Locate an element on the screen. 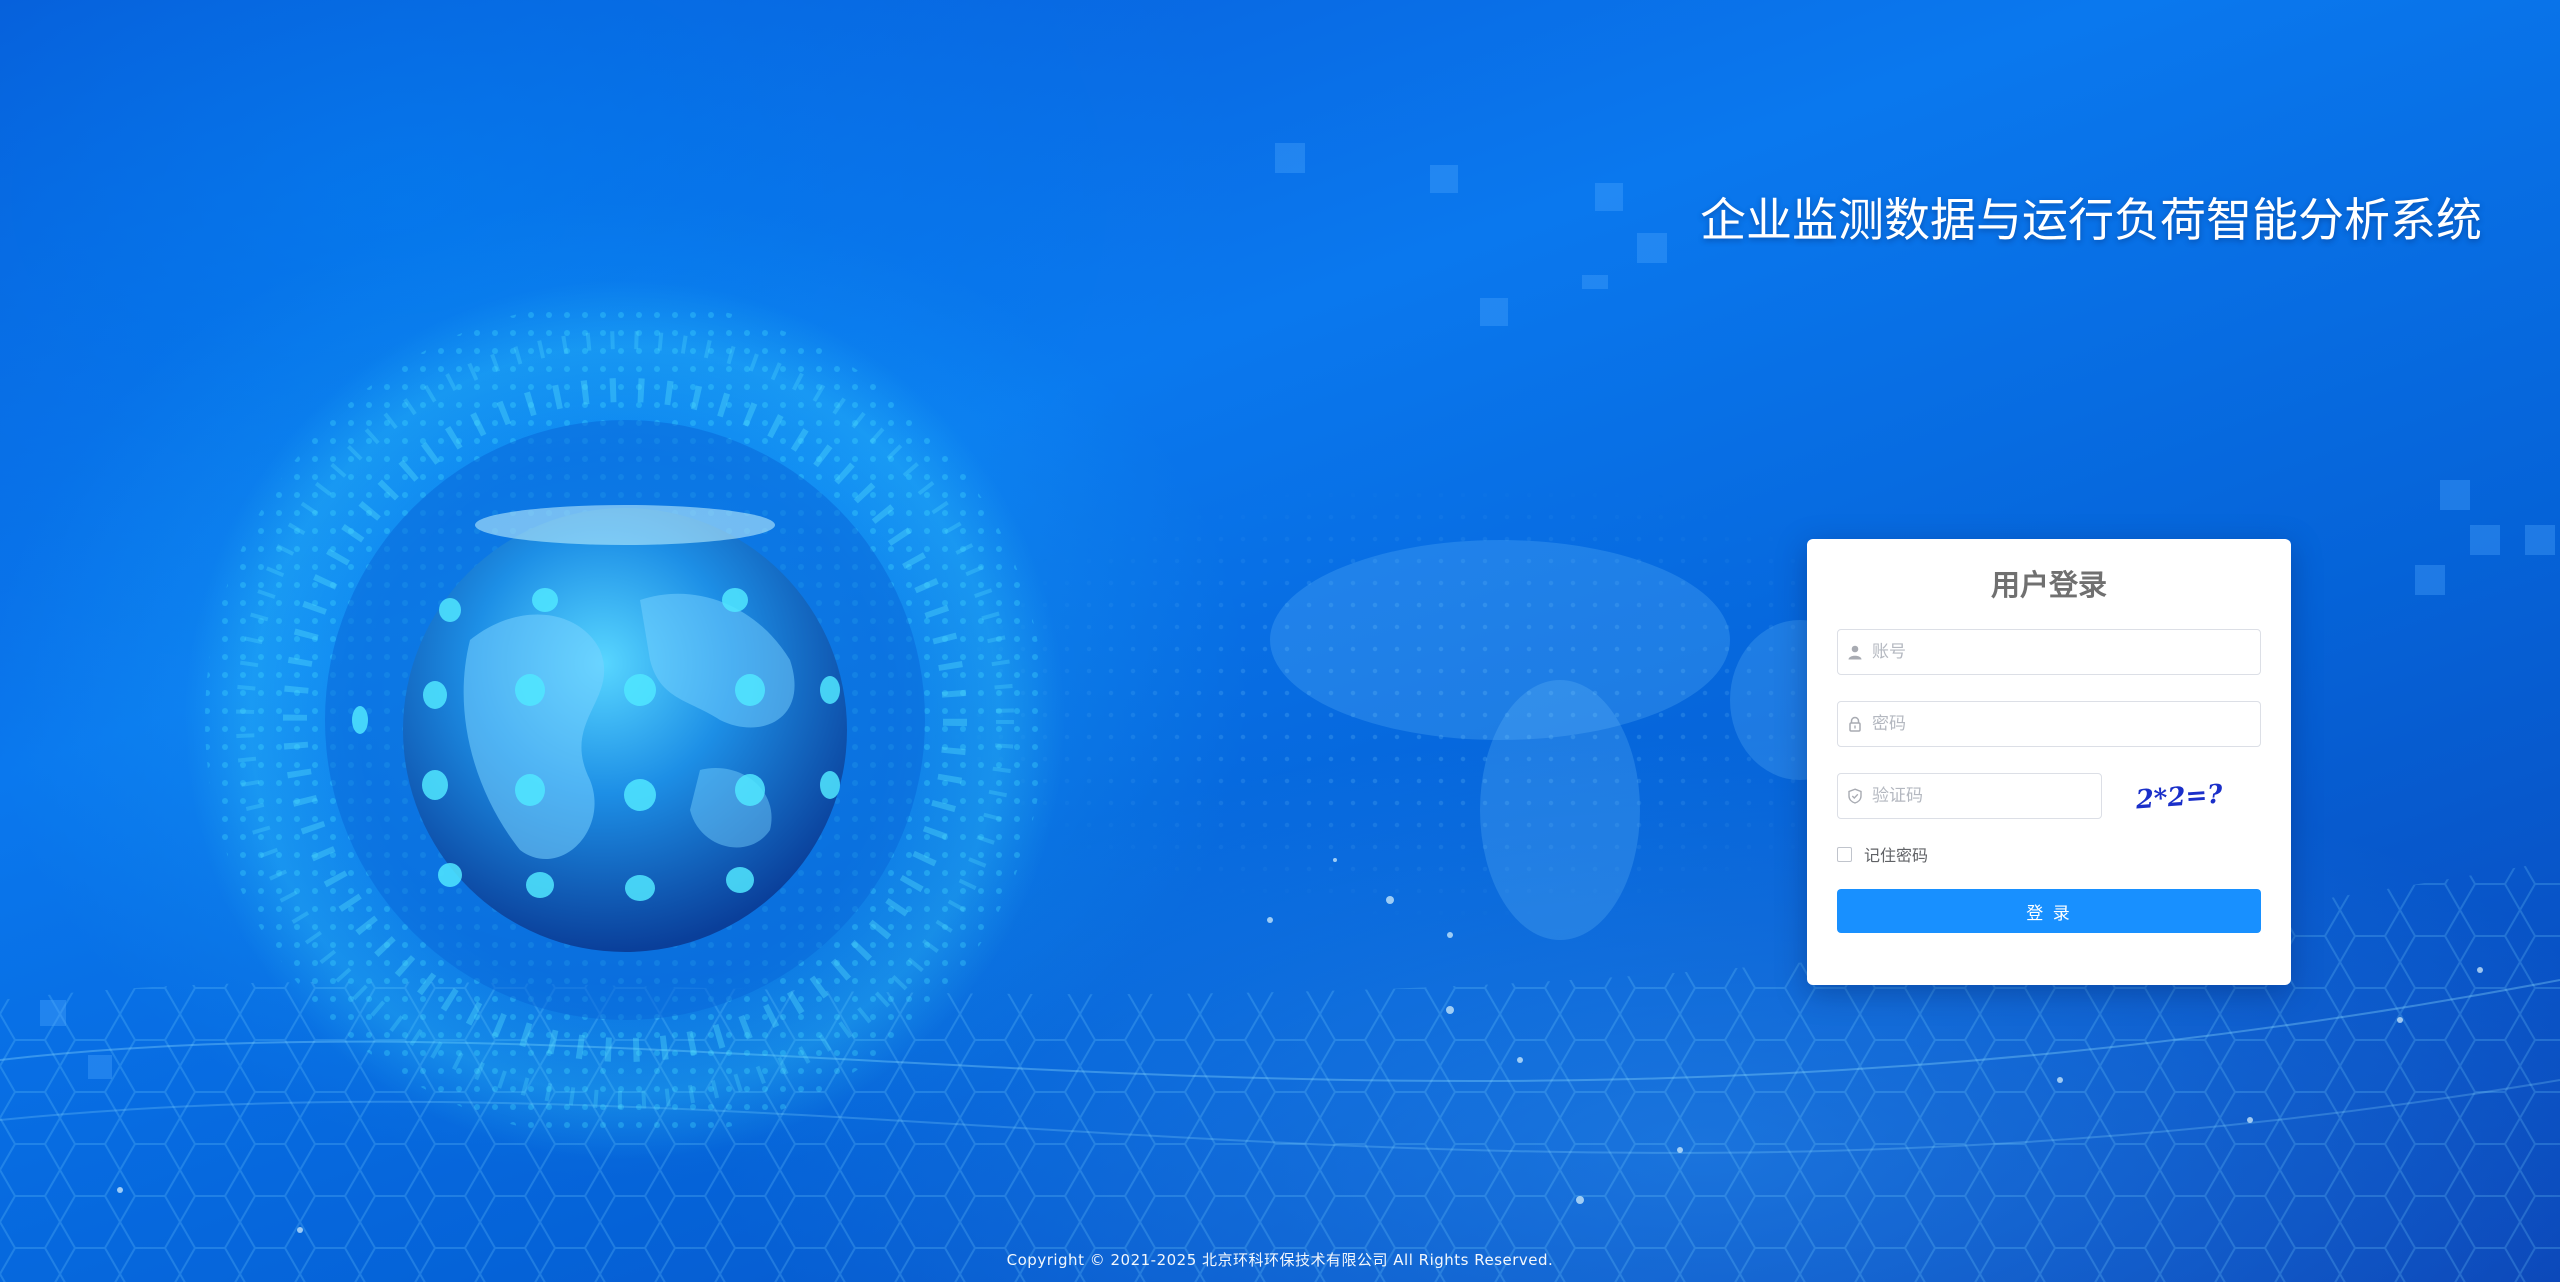  lock-icon is located at coordinates (1855, 724).